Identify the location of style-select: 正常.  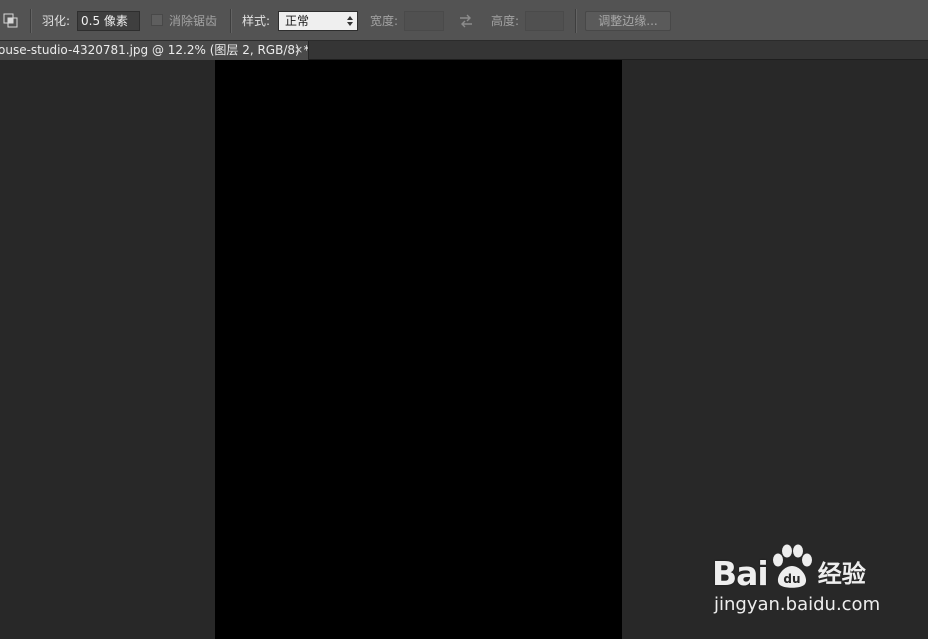
(318, 21).